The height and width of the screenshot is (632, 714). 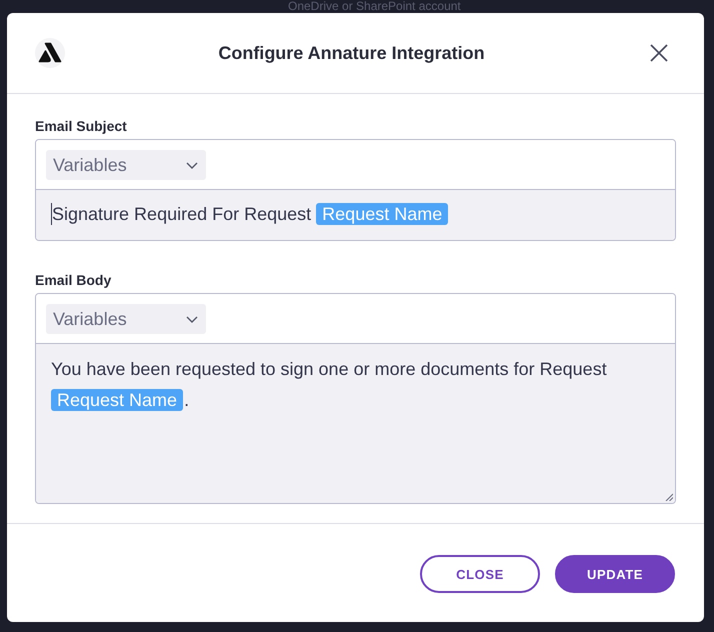 I want to click on close-text-button: CLOSE, so click(x=480, y=574).